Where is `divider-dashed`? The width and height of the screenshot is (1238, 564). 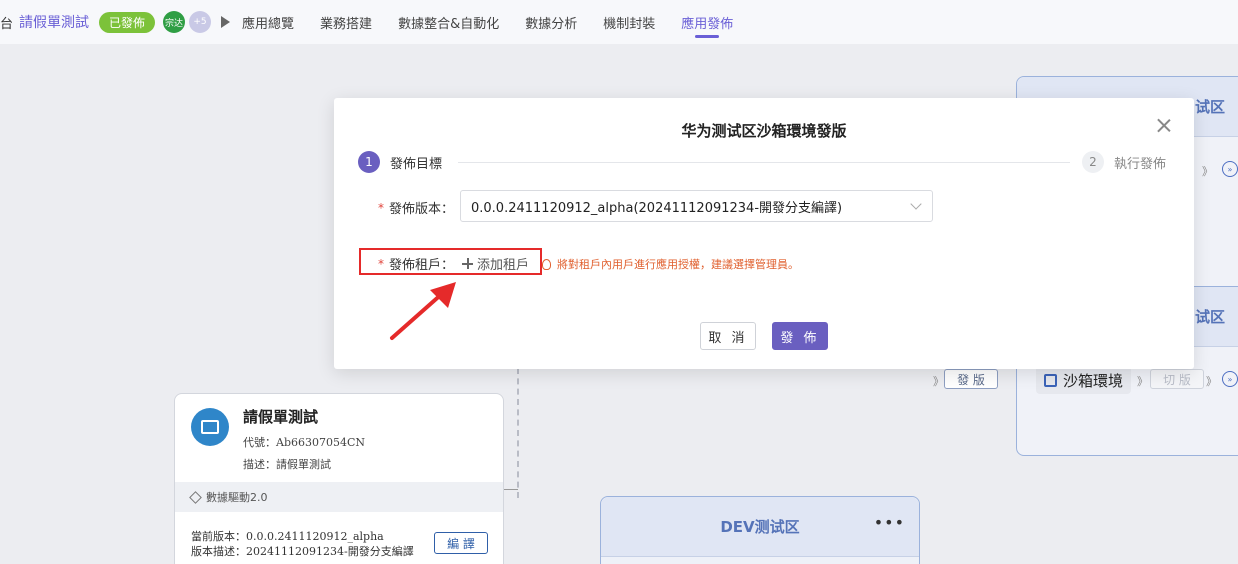
divider-dashed is located at coordinates (518, 433).